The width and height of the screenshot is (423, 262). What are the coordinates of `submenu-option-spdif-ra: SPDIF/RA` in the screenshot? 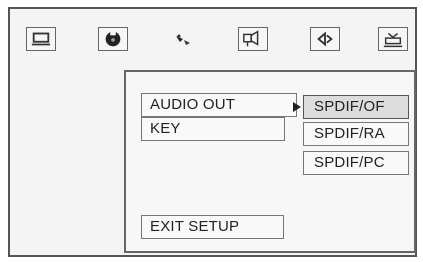 It's located at (356, 134).